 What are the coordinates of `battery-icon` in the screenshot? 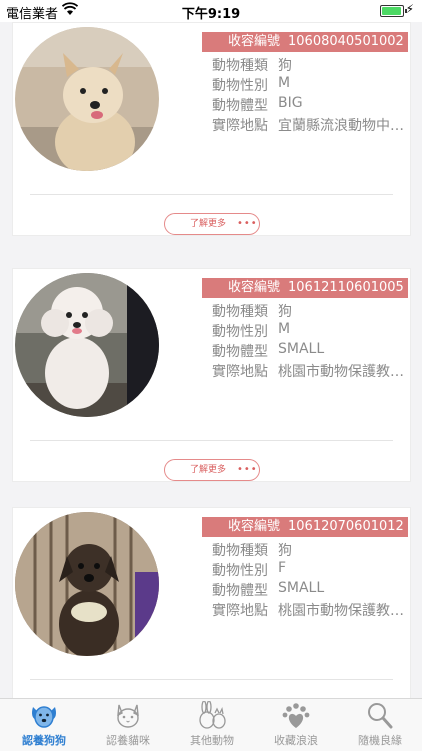 It's located at (393, 11).